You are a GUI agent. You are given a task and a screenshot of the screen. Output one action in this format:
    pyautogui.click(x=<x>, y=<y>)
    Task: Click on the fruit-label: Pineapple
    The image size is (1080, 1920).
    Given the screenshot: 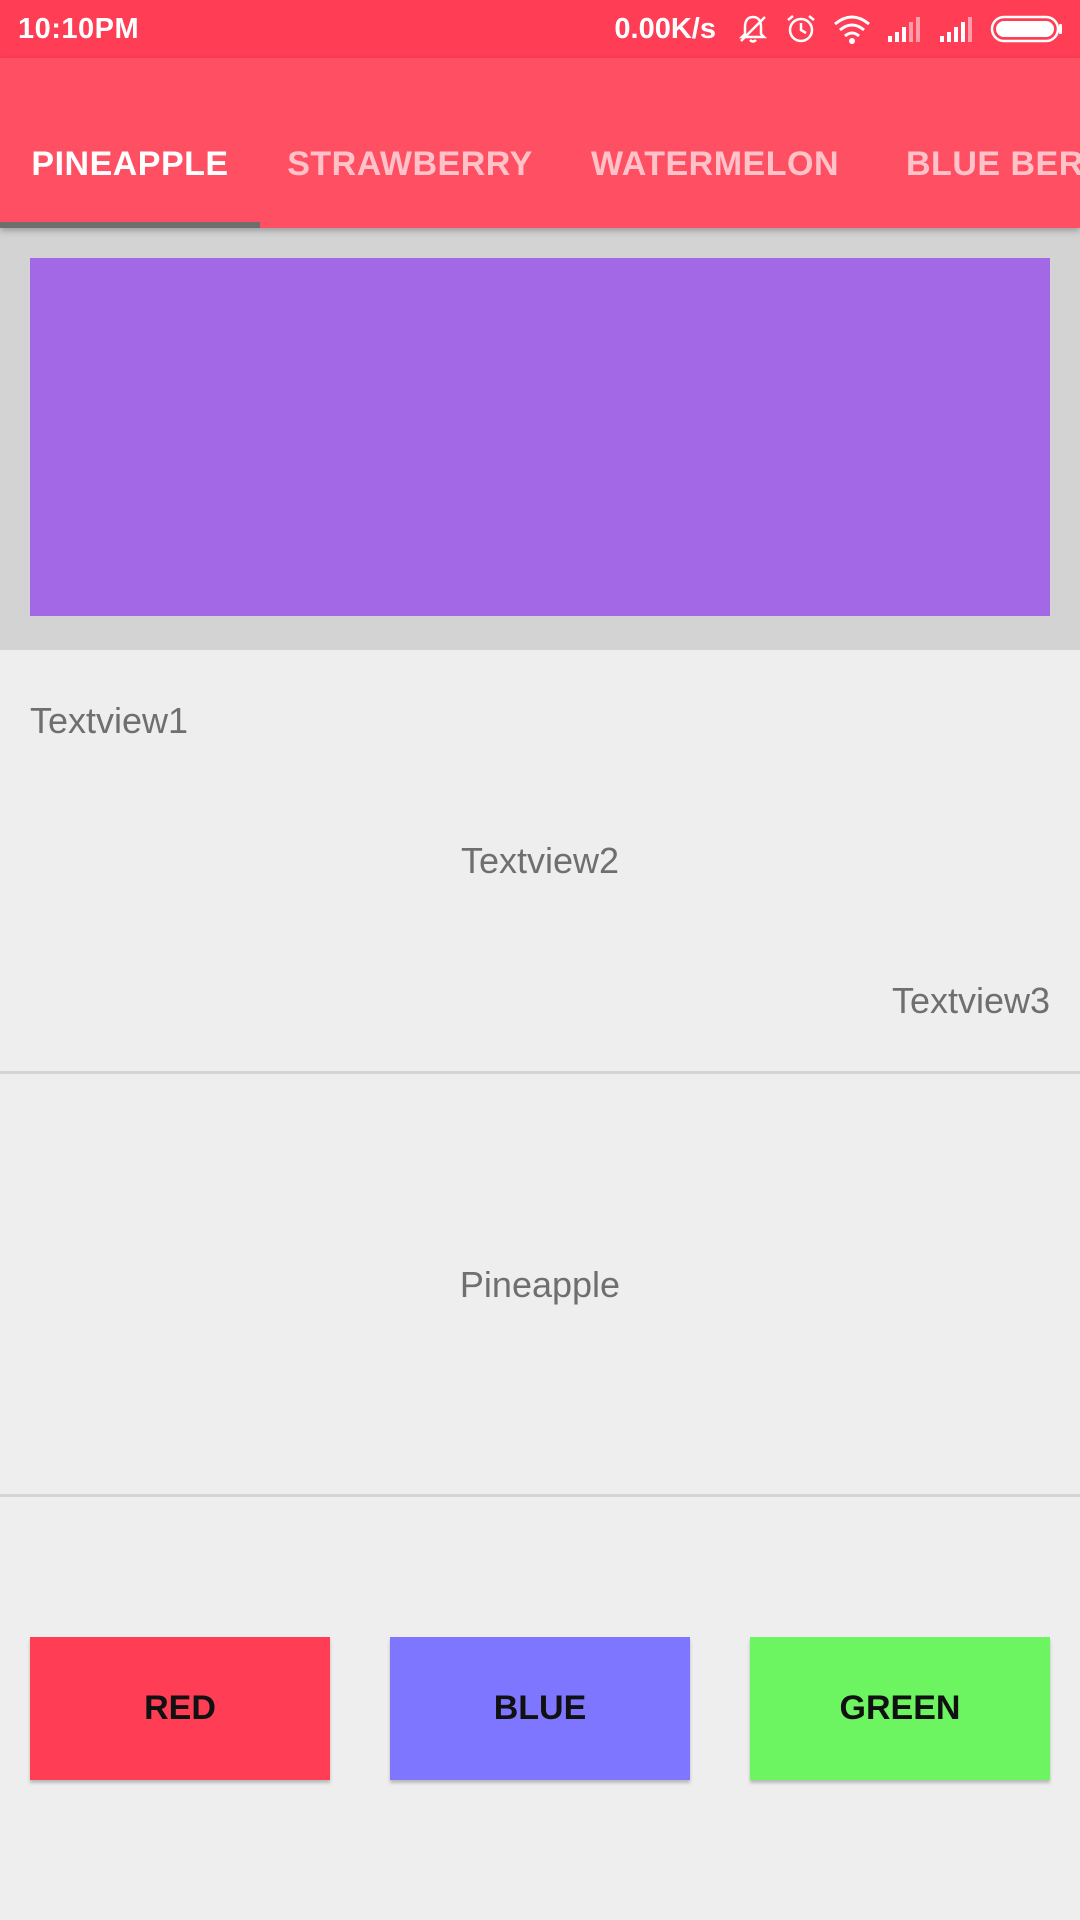 What is the action you would take?
    pyautogui.click(x=540, y=1284)
    